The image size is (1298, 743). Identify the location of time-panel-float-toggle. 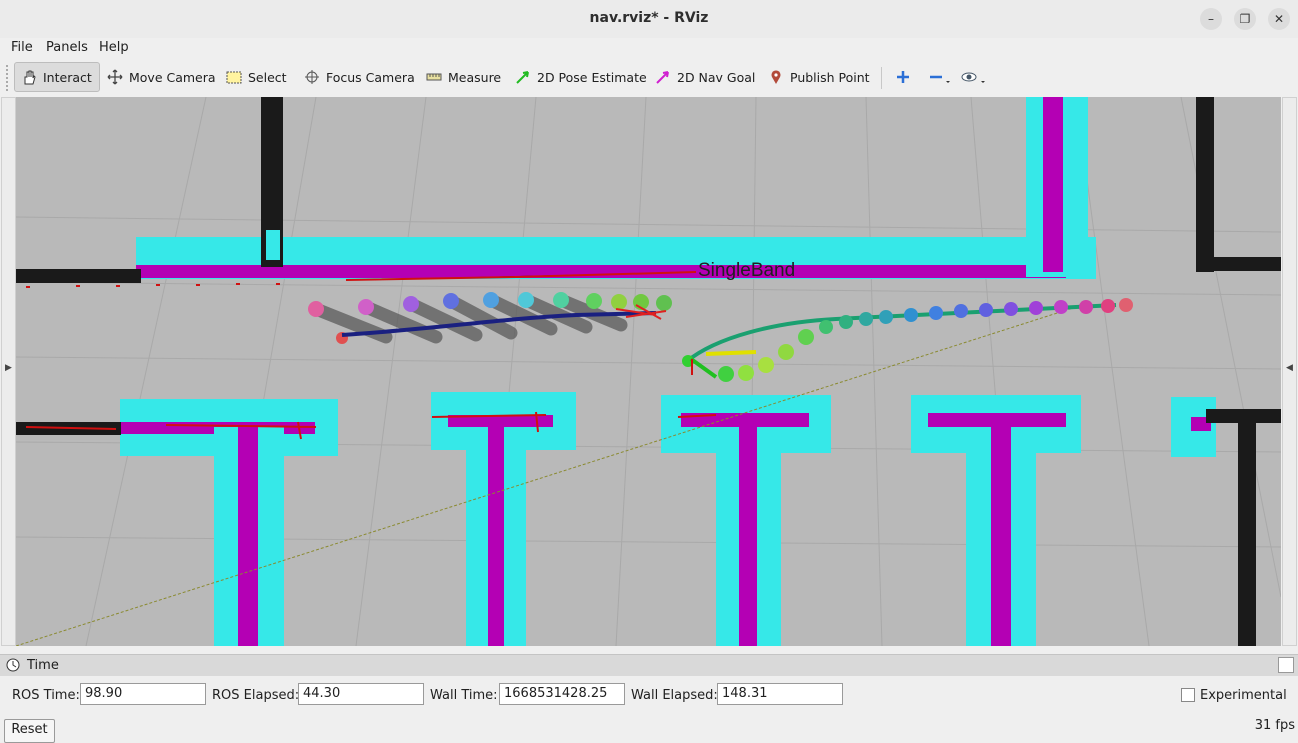
(1286, 665).